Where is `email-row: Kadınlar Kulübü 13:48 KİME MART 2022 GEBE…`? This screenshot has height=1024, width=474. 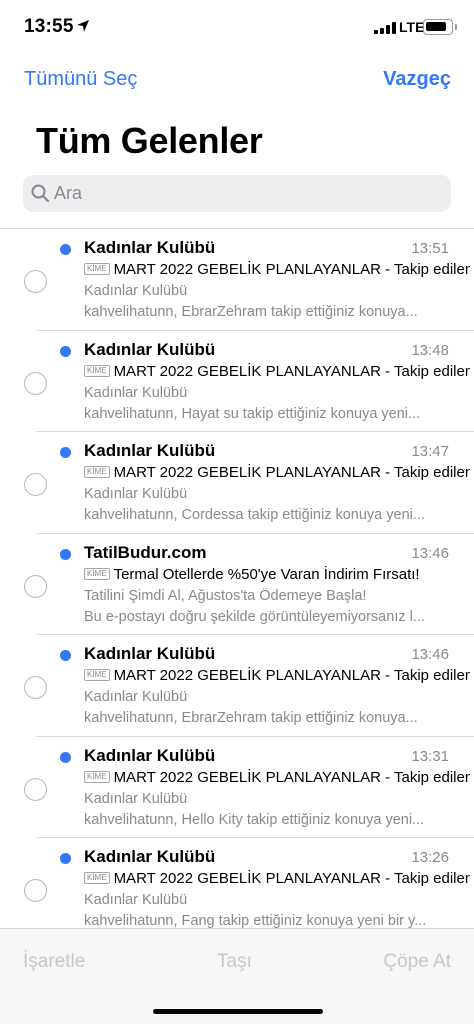
email-row: Kadınlar Kulübü 13:48 KİME MART 2022 GEBE… is located at coordinates (249, 381).